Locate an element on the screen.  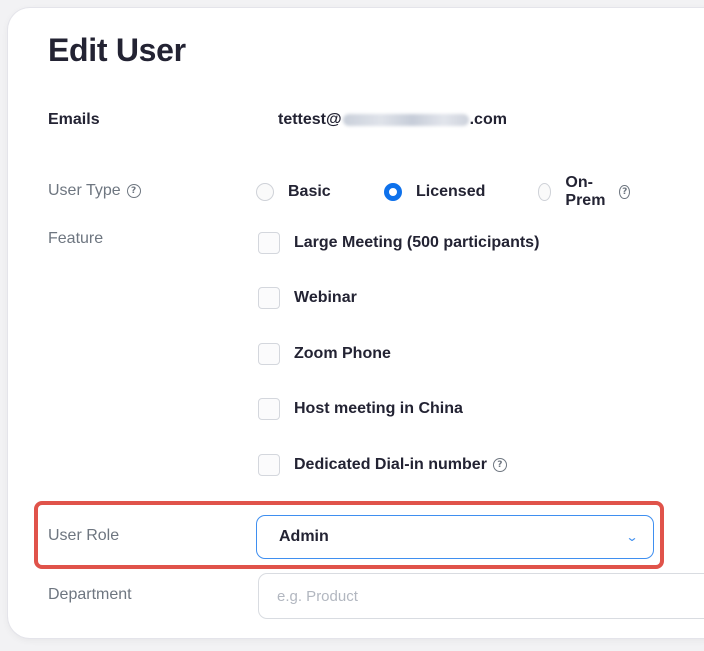
radio-on-prem: On-Prem ? is located at coordinates (584, 191).